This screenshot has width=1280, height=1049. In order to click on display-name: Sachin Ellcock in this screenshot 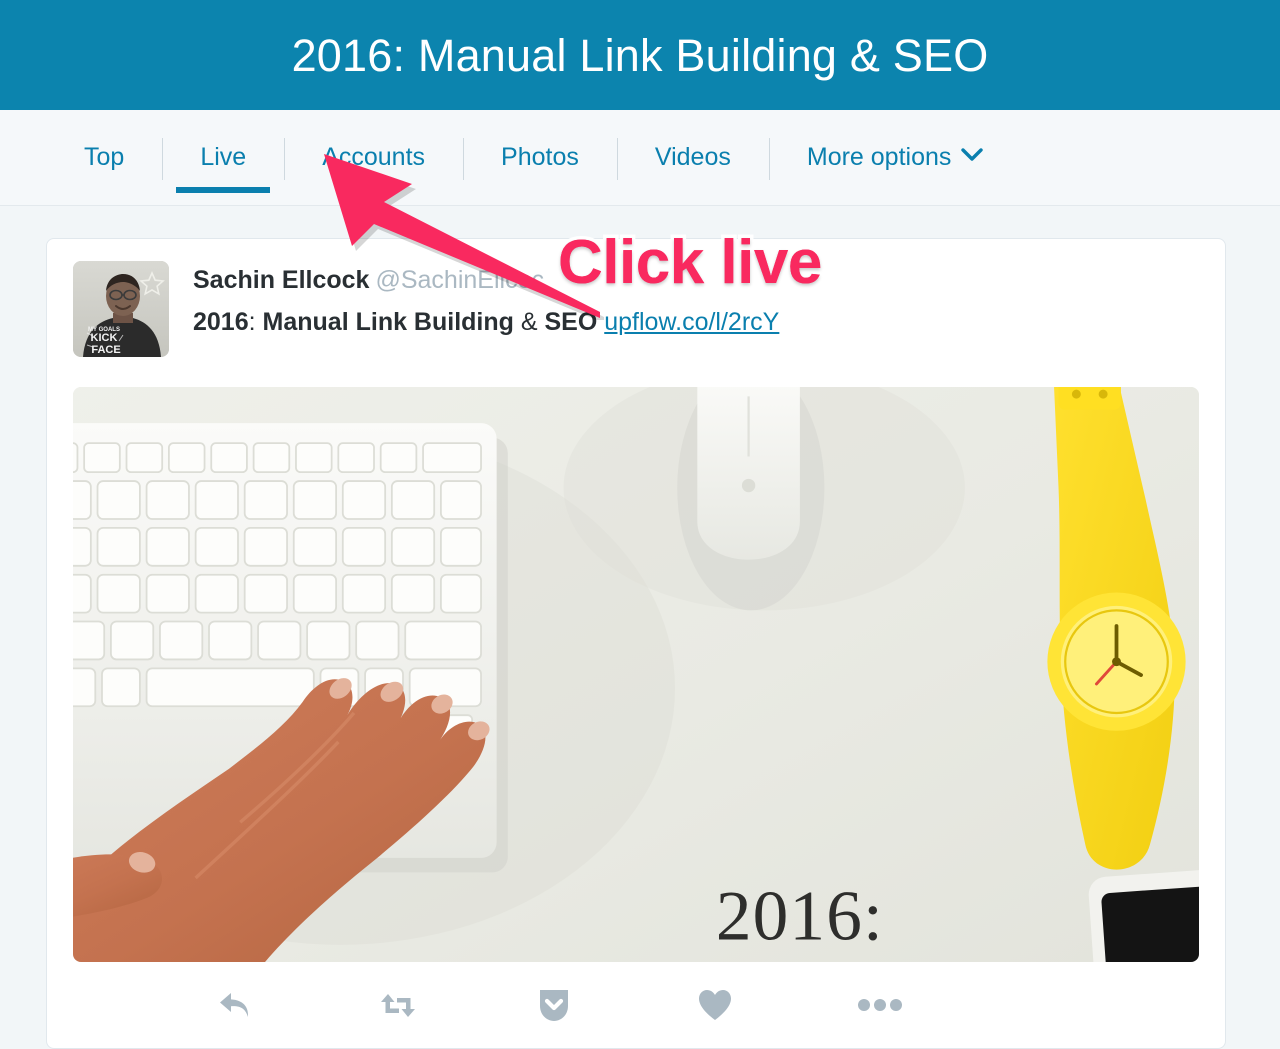, I will do `click(281, 280)`.